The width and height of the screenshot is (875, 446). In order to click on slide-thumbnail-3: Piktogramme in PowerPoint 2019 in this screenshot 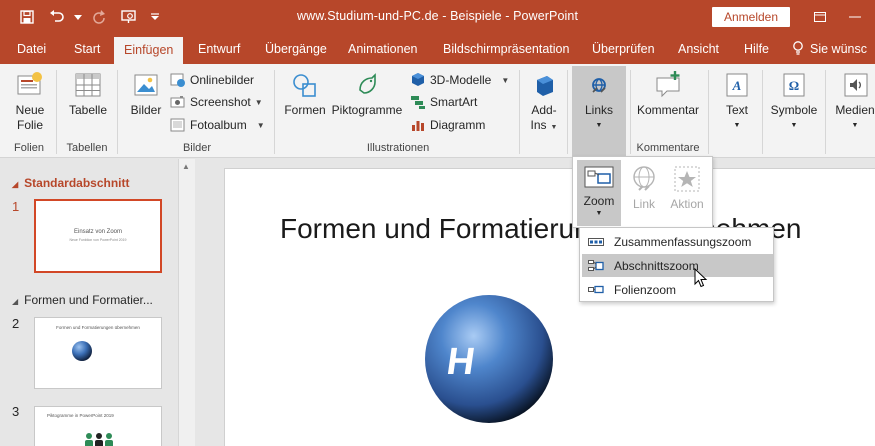, I will do `click(98, 426)`.